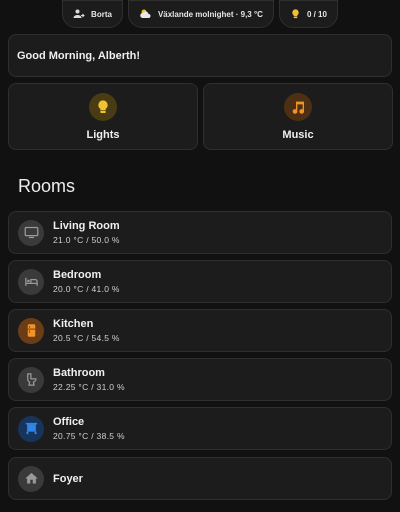 The image size is (400, 512). I want to click on lights-chip: 0 / 10, so click(308, 14).